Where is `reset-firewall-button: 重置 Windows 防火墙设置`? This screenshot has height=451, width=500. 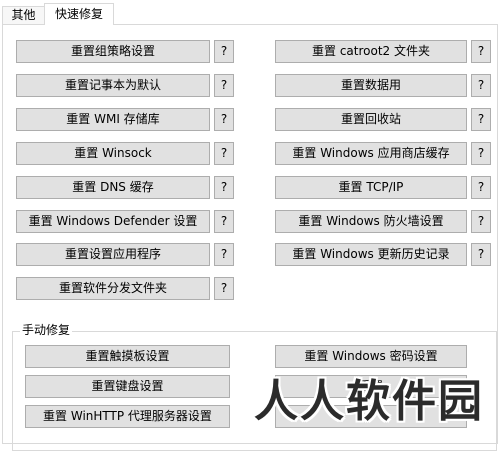 reset-firewall-button: 重置 Windows 防火墙设置 is located at coordinates (371, 221).